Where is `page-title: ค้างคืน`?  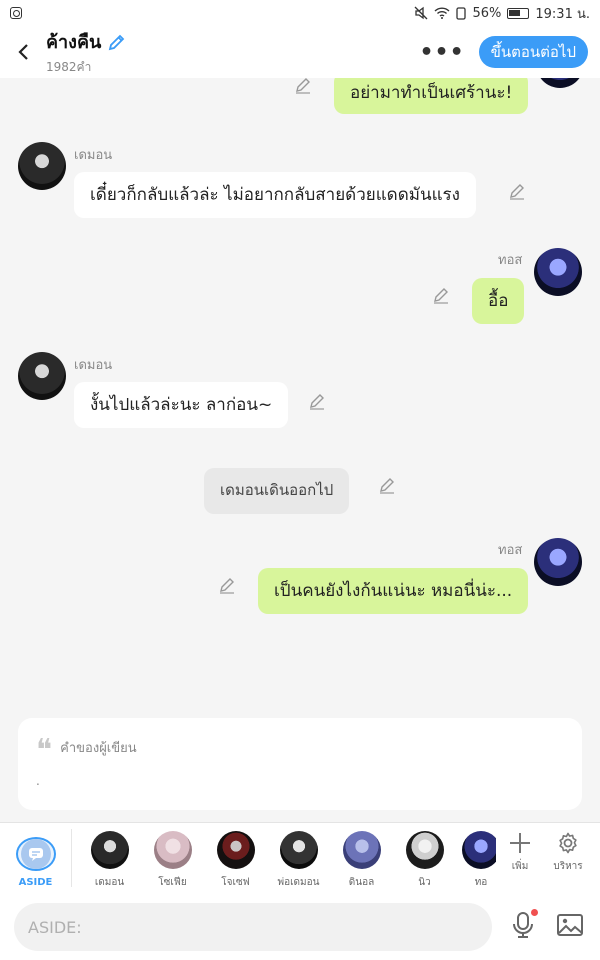
page-title: ค้างคืน is located at coordinates (74, 42).